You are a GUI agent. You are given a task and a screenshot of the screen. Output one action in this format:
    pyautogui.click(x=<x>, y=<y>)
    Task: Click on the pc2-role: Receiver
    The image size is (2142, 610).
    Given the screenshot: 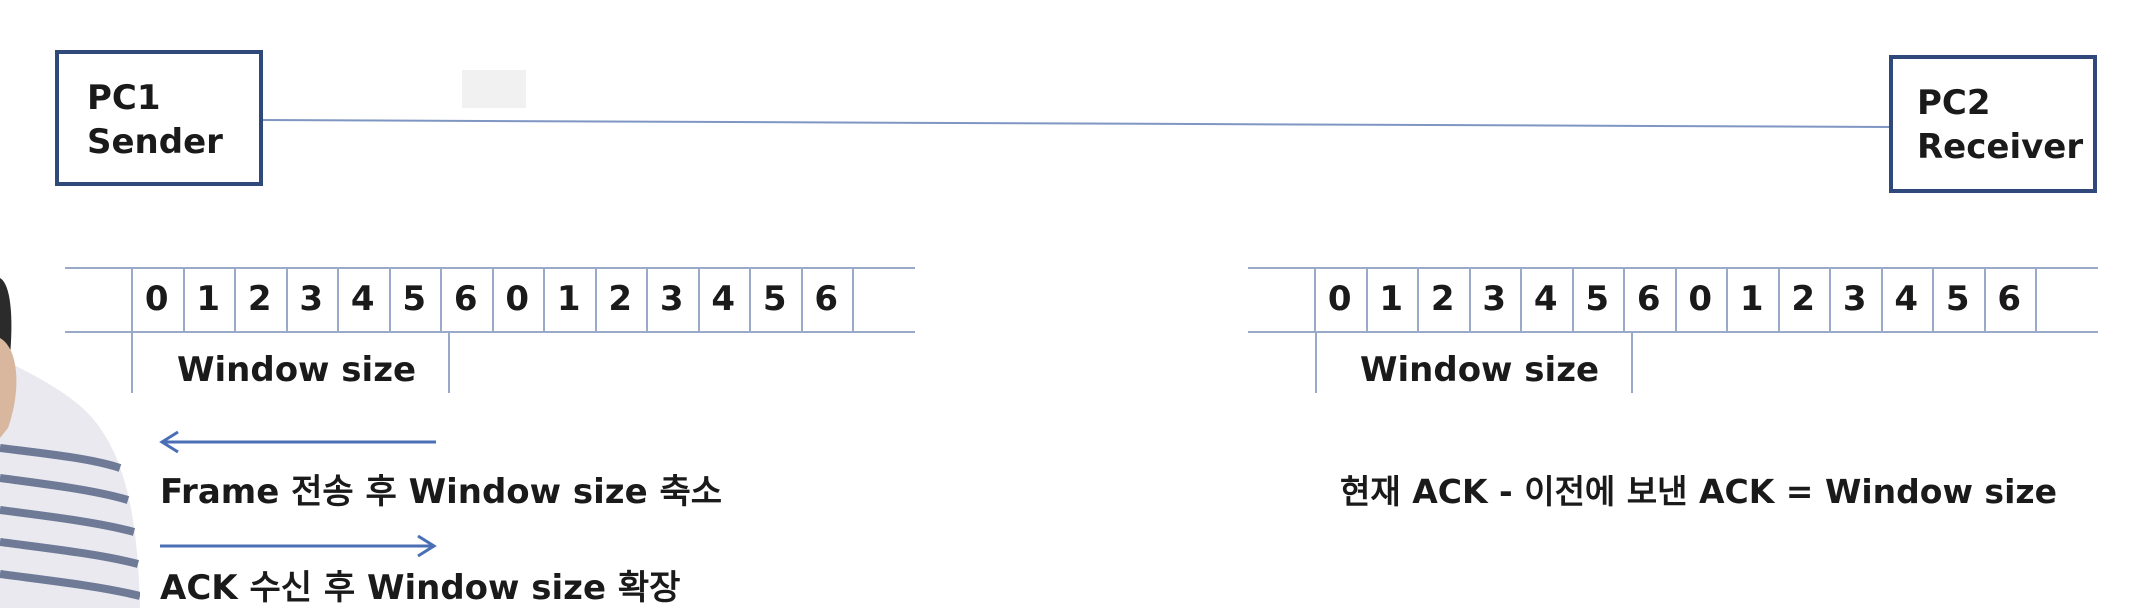 What is the action you would take?
    pyautogui.click(x=2000, y=147)
    